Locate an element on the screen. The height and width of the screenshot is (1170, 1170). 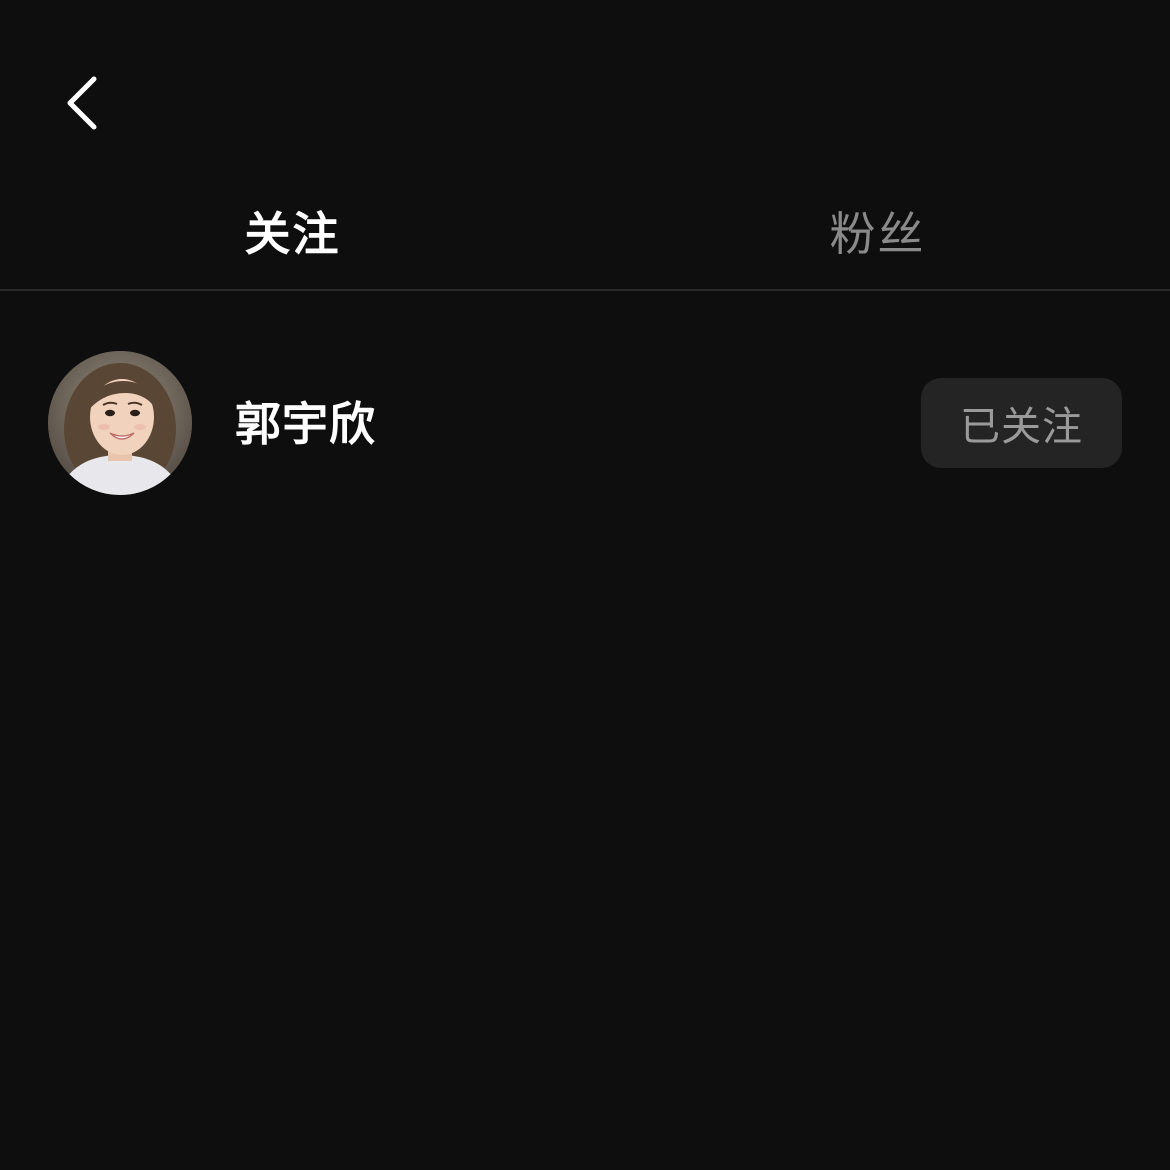
avatar is located at coordinates (120, 423).